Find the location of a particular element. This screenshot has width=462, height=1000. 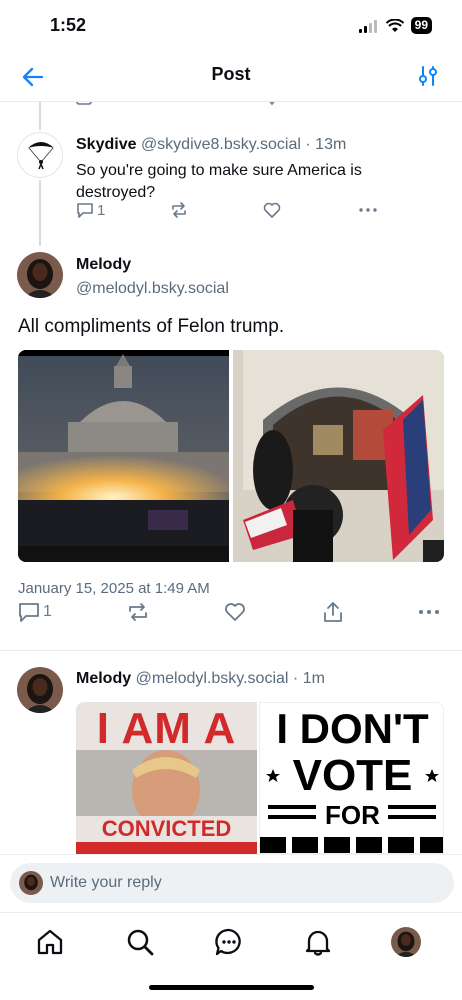

battery-indicator: 99 is located at coordinates (421, 25).